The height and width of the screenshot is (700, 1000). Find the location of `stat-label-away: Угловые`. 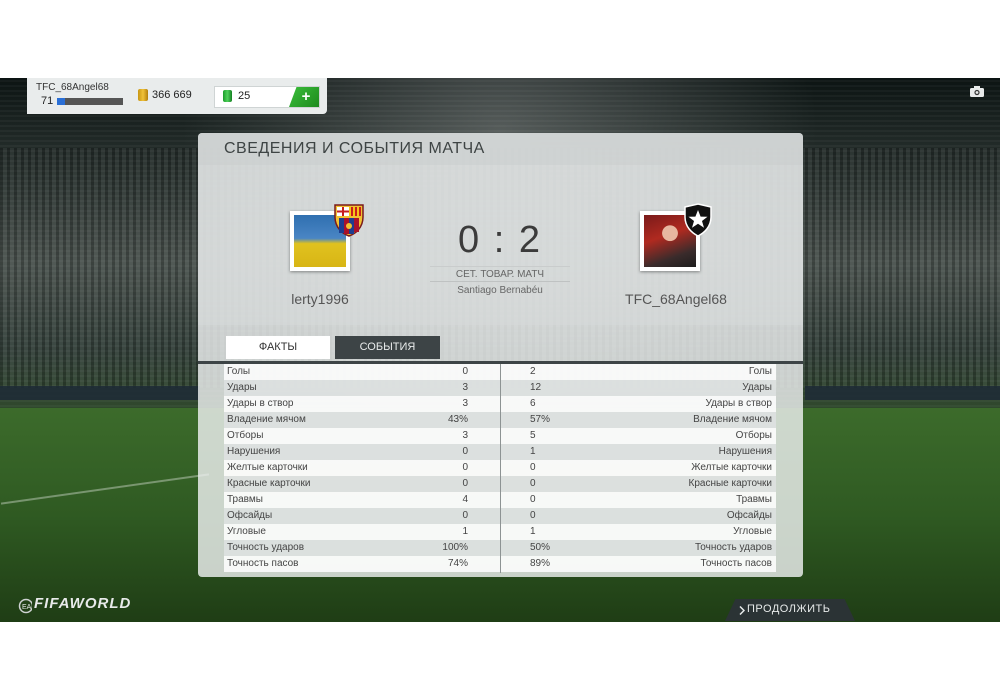

stat-label-away: Угловые is located at coordinates (752, 531).